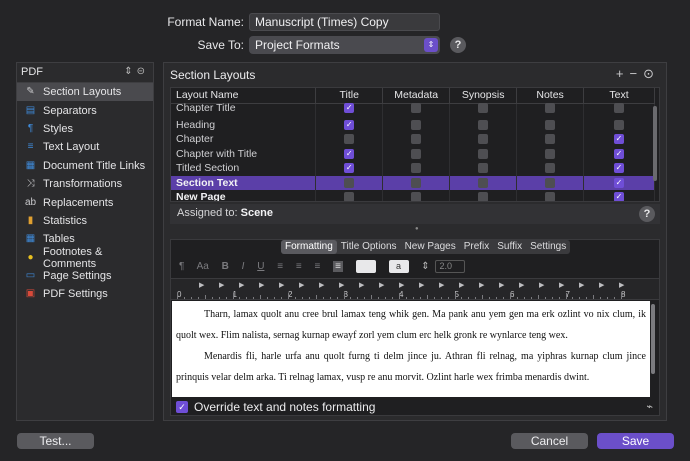 The height and width of the screenshot is (461, 690). Describe the element at coordinates (181, 266) in the screenshot. I see `paragraph-style-icon: ¶` at that location.